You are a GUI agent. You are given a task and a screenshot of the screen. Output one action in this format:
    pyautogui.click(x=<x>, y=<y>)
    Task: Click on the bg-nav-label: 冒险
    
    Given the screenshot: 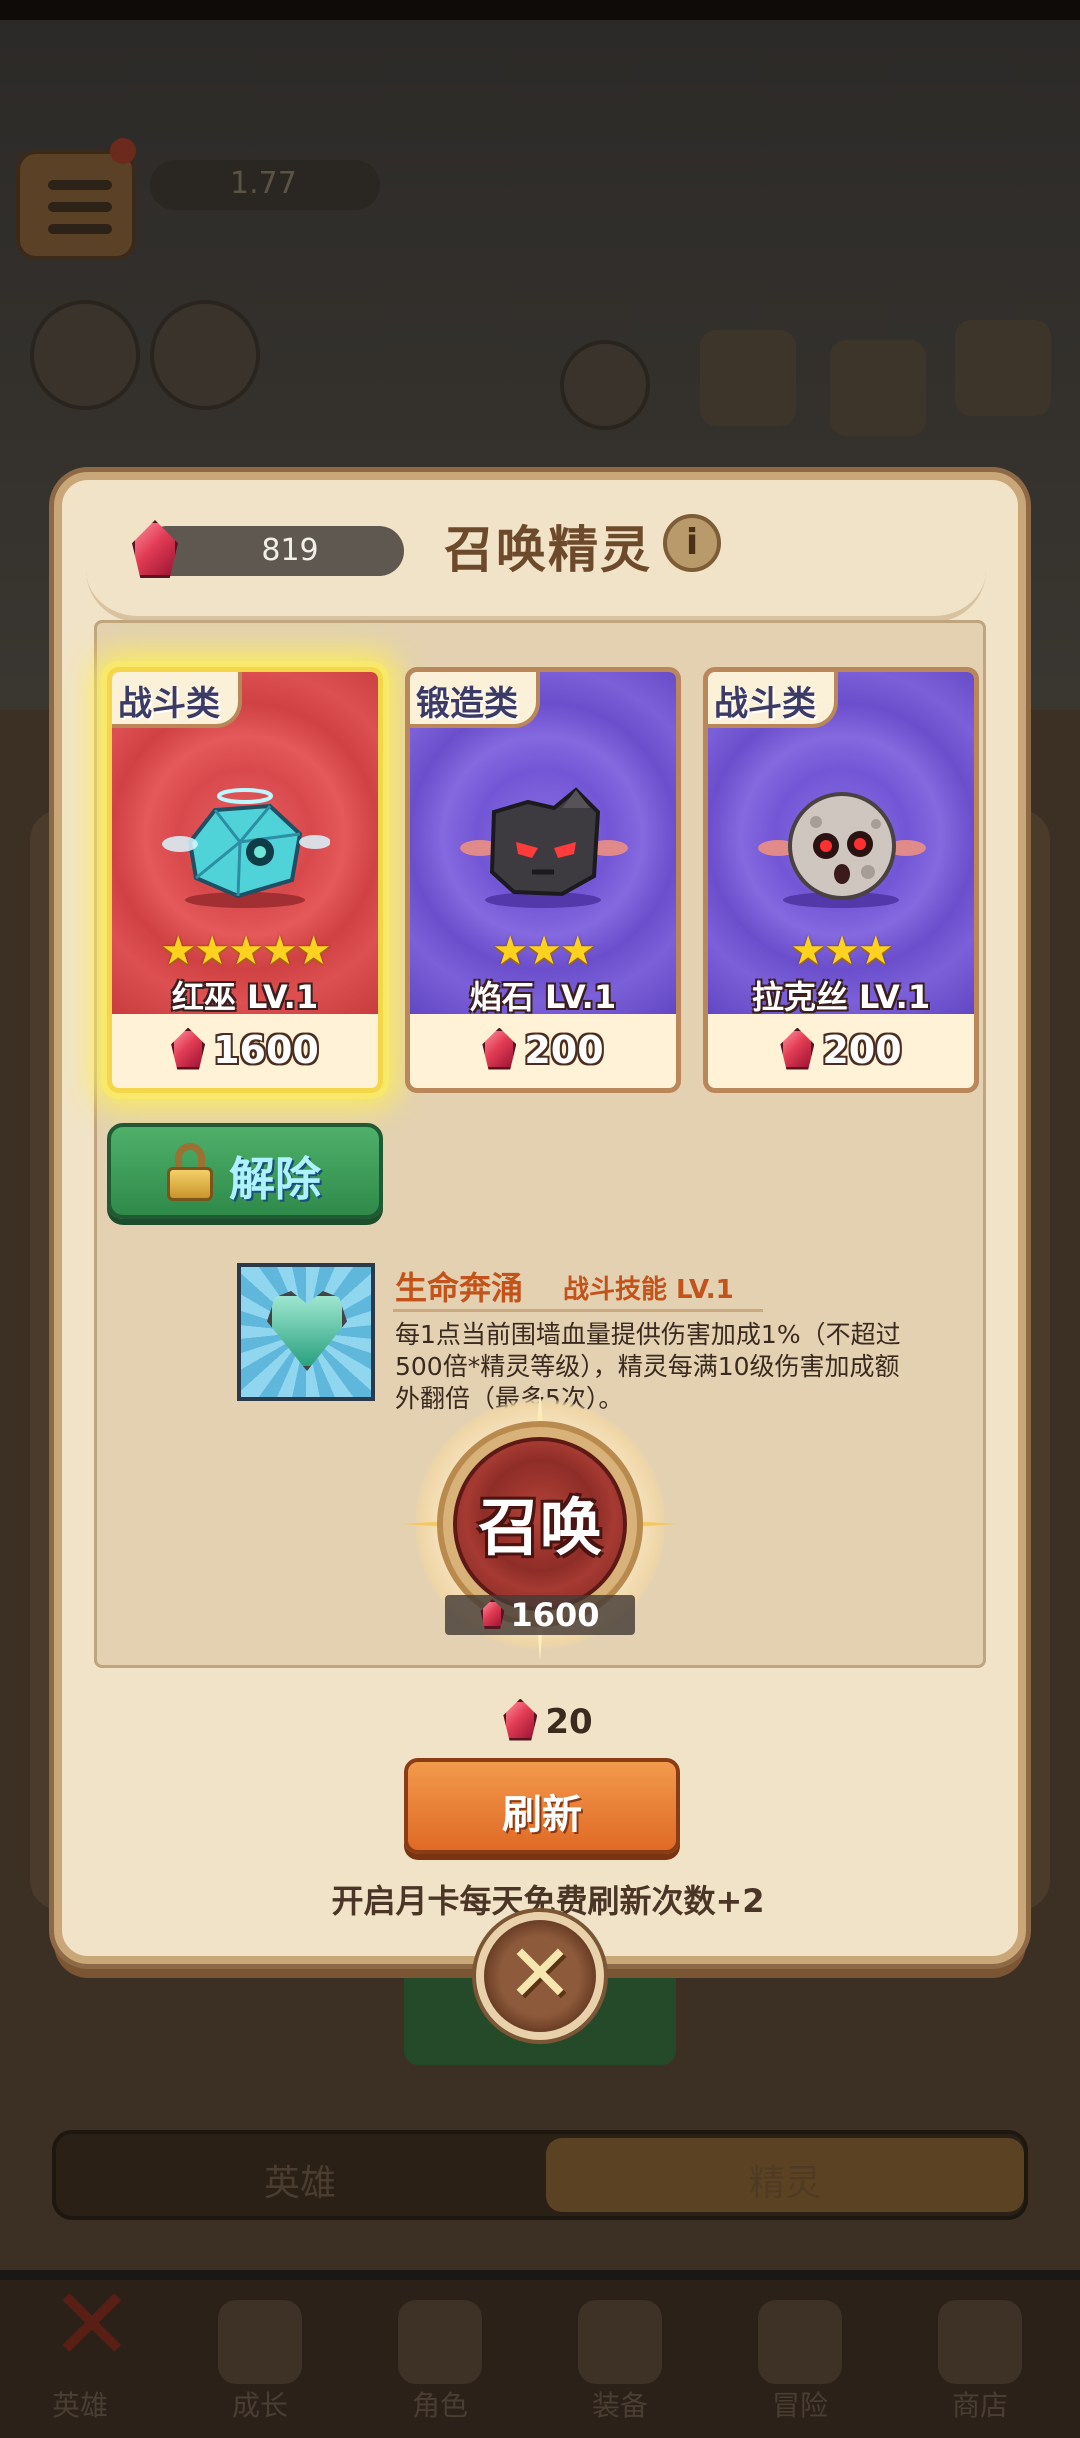 What is the action you would take?
    pyautogui.click(x=799, y=2405)
    